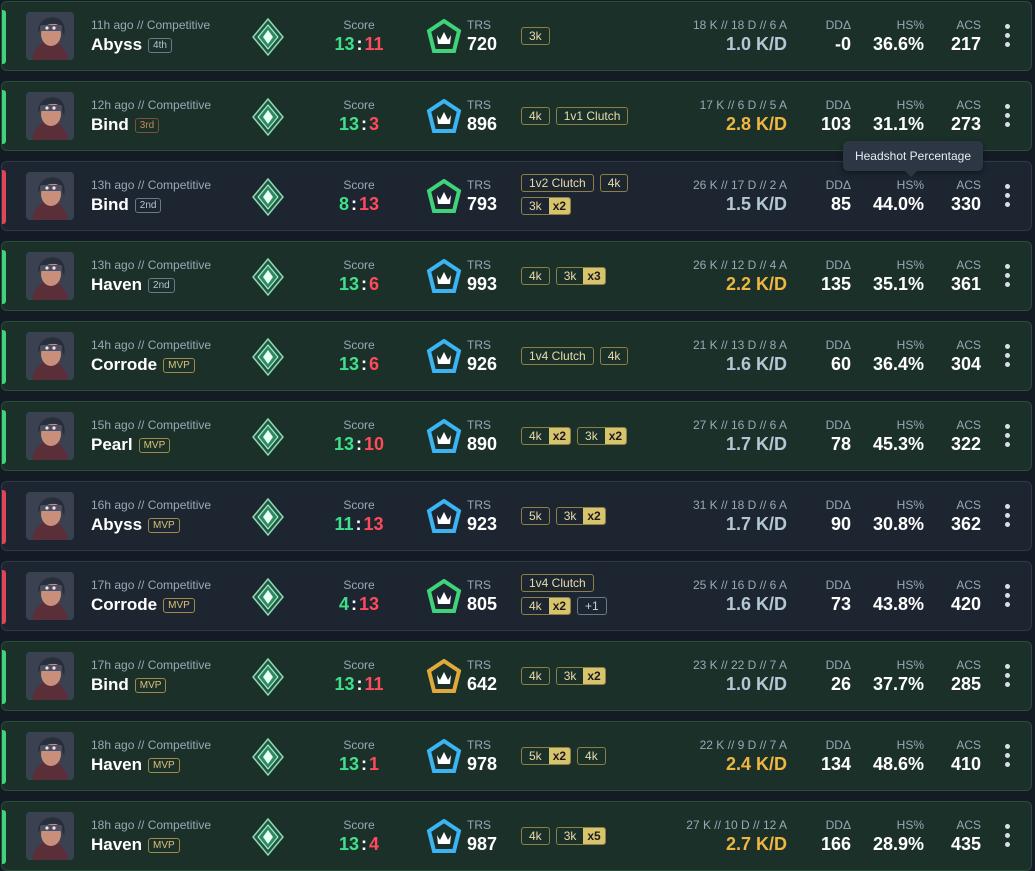 The width and height of the screenshot is (1035, 871). I want to click on kda-line: 26 K // 12 D // 4 A, so click(739, 265).